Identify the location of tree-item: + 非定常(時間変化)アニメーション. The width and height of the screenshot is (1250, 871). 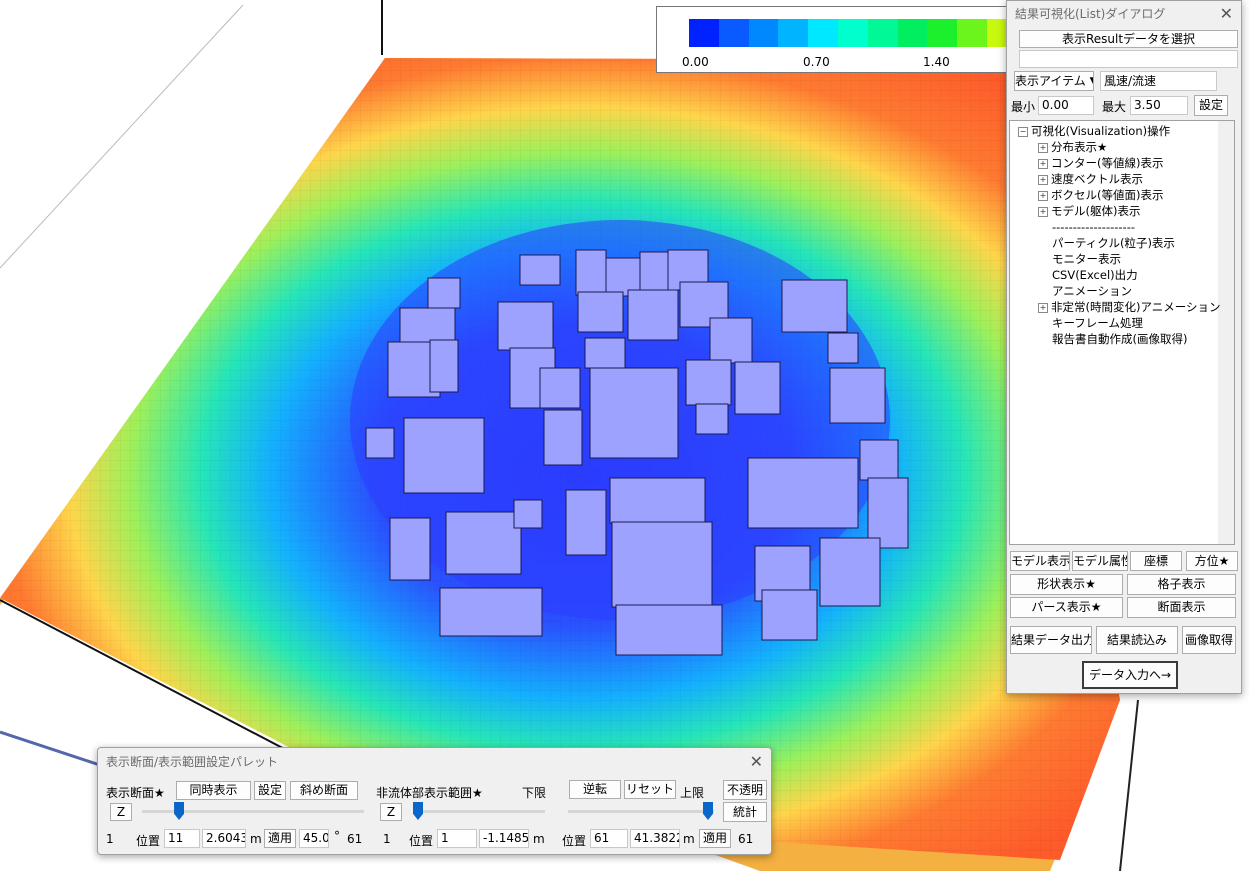
(1129, 307).